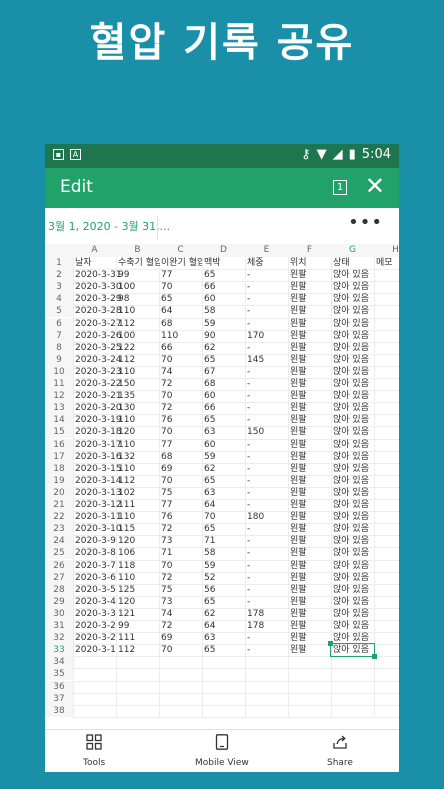  What do you see at coordinates (224, 493) in the screenshot?
I see `table-cell: 63` at bounding box center [224, 493].